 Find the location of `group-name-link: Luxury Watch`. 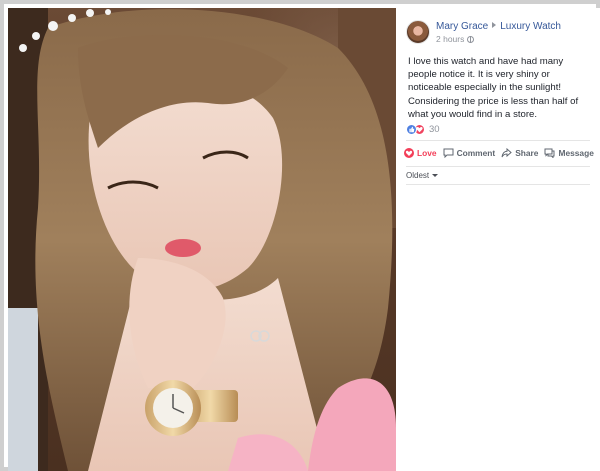

group-name-link: Luxury Watch is located at coordinates (530, 26).